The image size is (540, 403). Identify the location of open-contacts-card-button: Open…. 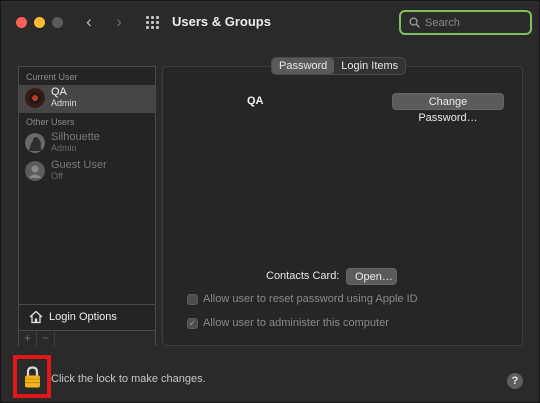
(371, 276).